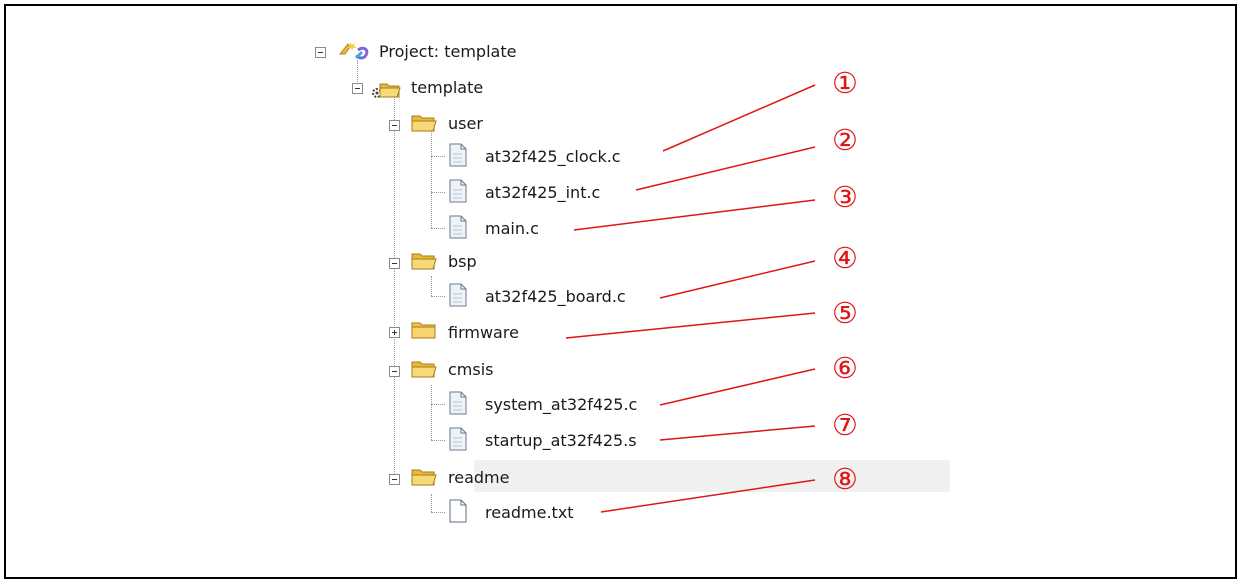 The height and width of the screenshot is (579, 1245). I want to click on callout-number: ④, so click(845, 258).